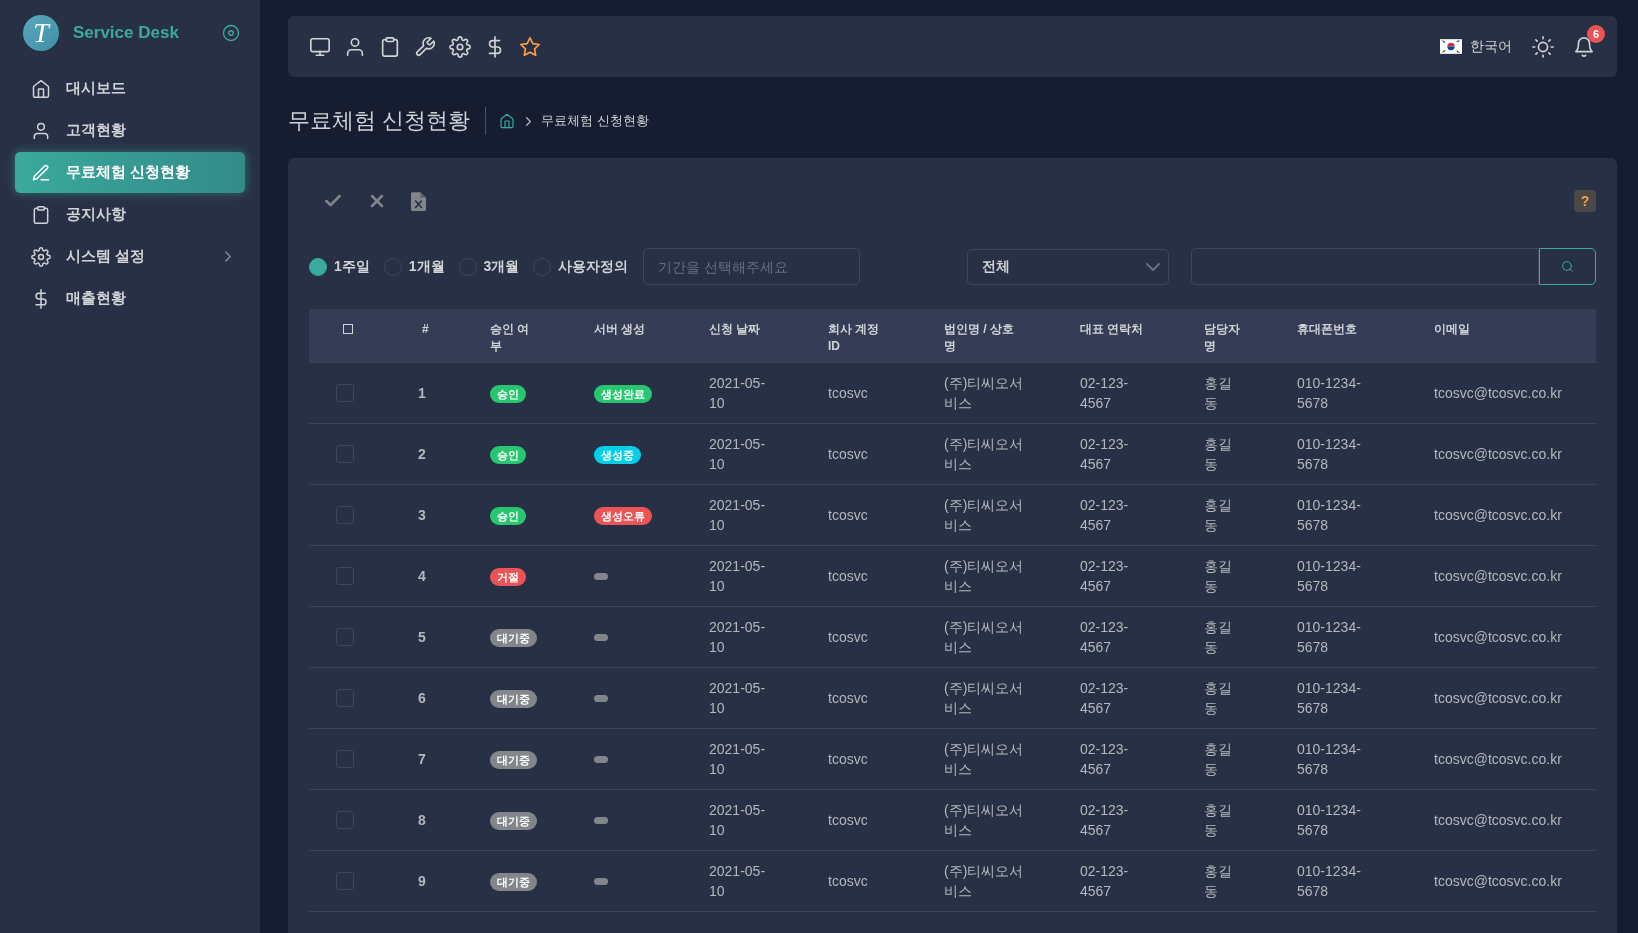 Image resolution: width=1638 pixels, height=933 pixels. Describe the element at coordinates (507, 121) in the screenshot. I see `home-icon` at that location.